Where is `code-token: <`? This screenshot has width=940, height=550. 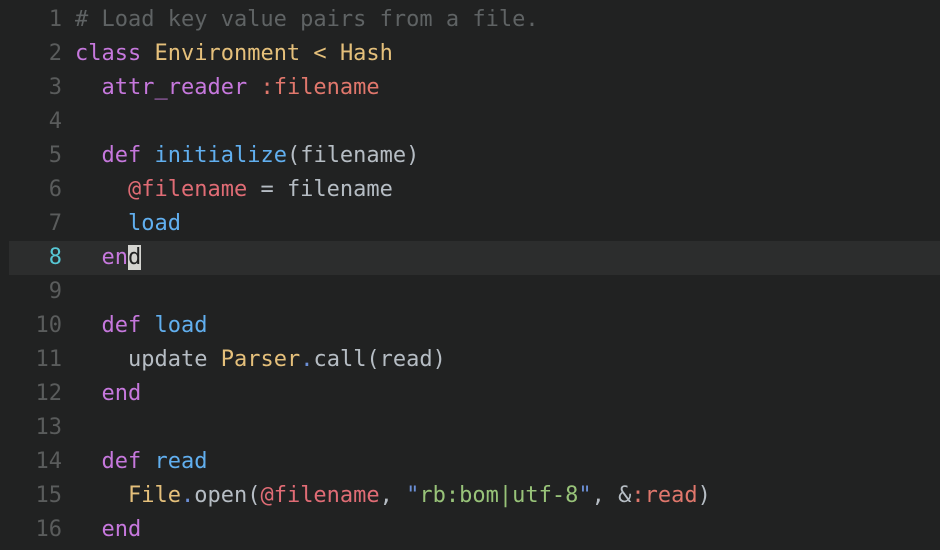
code-token: < is located at coordinates (320, 53).